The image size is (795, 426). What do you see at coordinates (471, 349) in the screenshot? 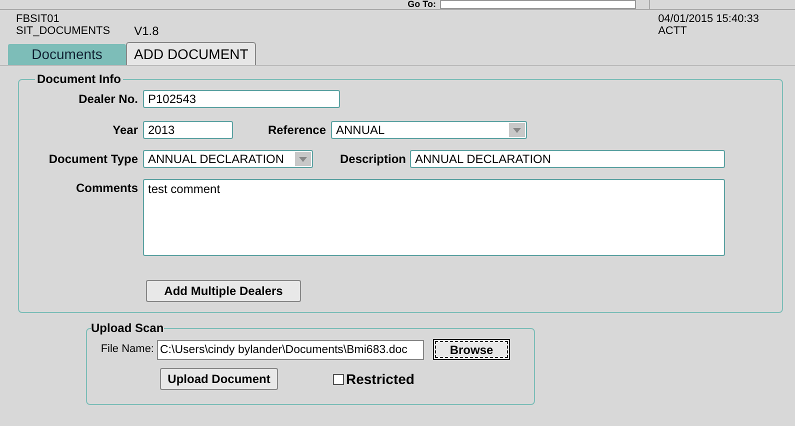
I see `browse-button: Browse` at bounding box center [471, 349].